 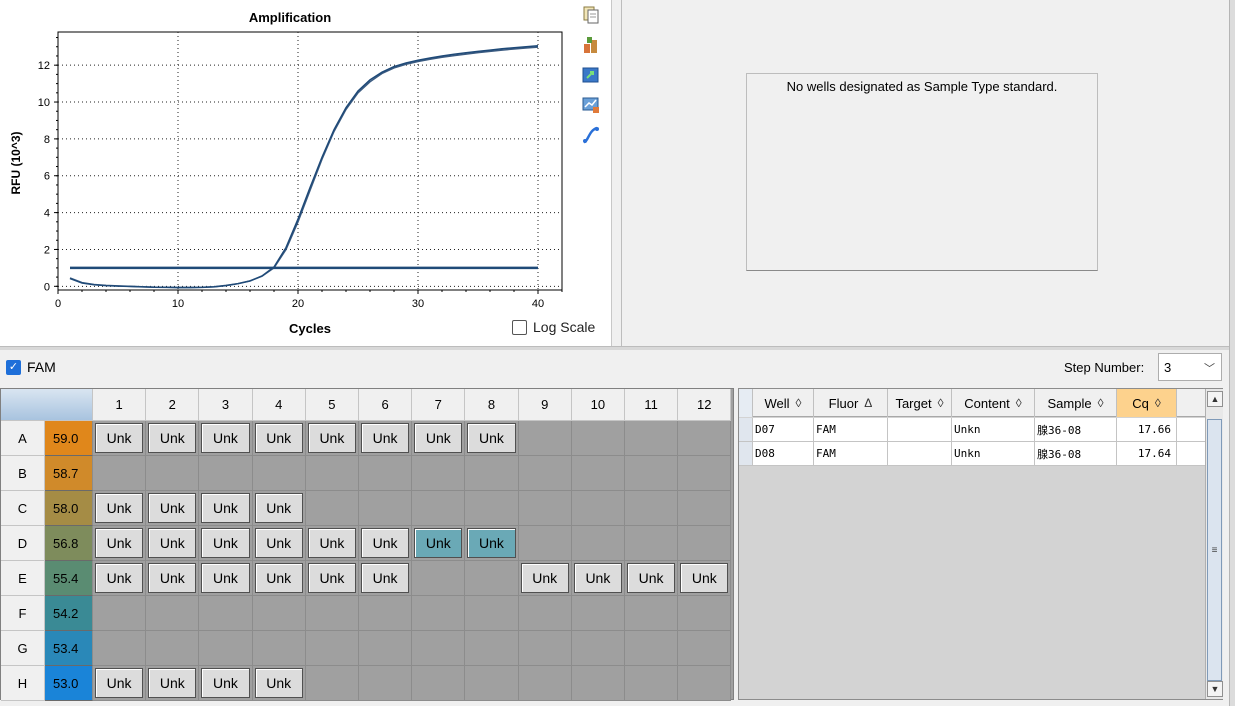 What do you see at coordinates (226, 543) in the screenshot?
I see `plate-well-D3: Unk` at bounding box center [226, 543].